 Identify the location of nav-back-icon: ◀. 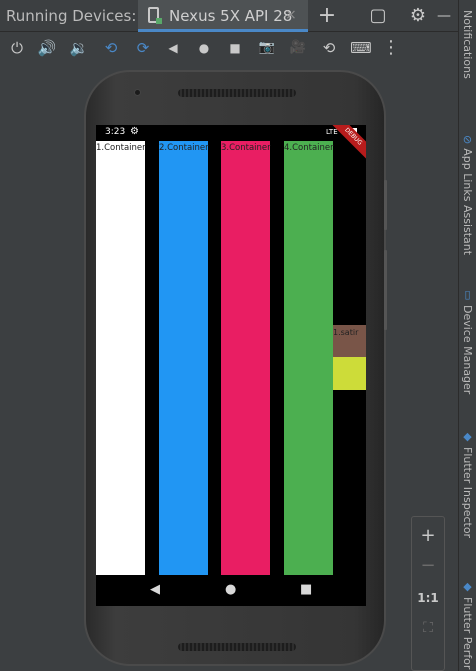
(155, 590).